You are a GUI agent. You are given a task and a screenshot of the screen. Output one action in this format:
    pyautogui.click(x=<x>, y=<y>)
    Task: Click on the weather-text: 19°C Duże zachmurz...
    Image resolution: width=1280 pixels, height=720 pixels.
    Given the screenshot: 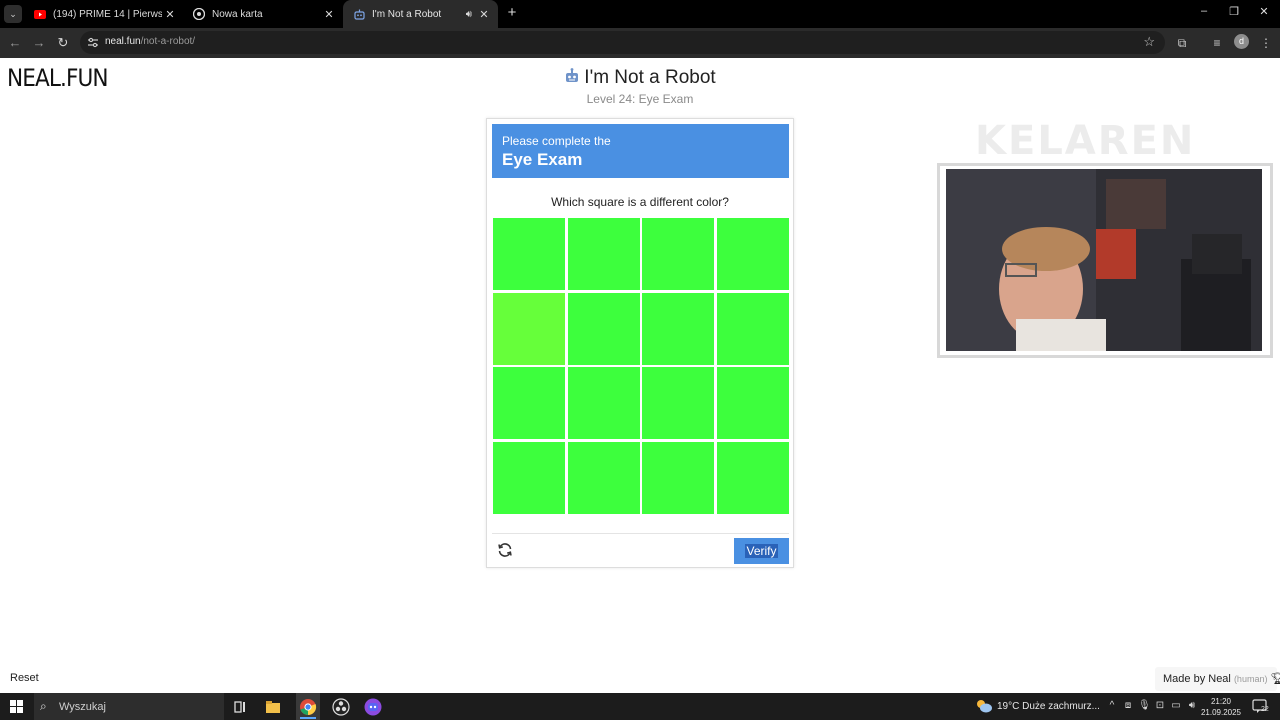 What is the action you would take?
    pyautogui.click(x=1048, y=706)
    